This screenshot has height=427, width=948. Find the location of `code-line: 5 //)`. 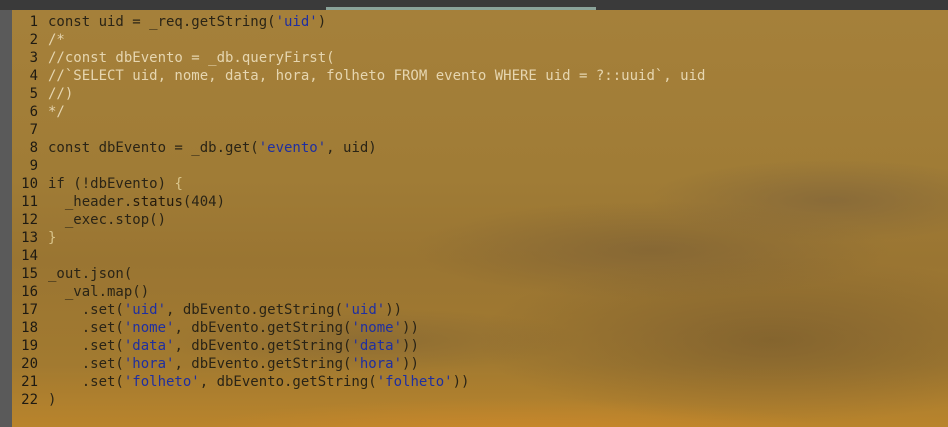

code-line: 5 //) is located at coordinates (358, 94).